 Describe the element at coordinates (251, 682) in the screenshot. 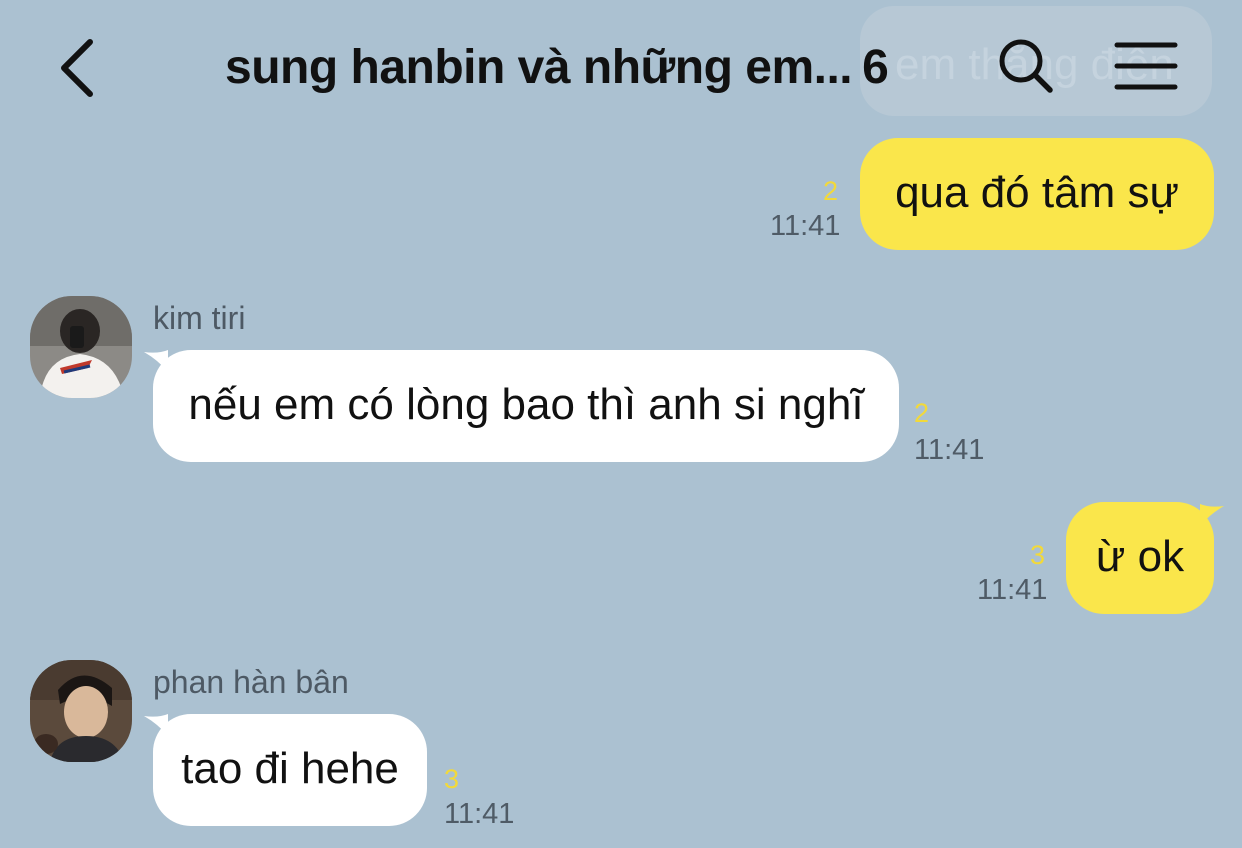

I see `sender-name: phan hàn bân` at that location.